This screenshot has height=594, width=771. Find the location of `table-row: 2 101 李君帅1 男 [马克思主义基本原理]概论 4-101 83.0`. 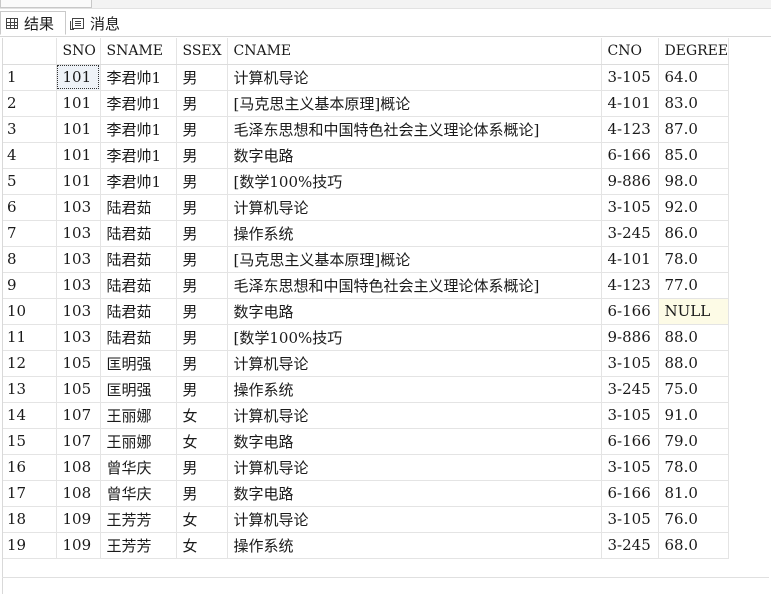

table-row: 2 101 李君帅1 男 [马克思主义基本原理]概论 4-101 83.0 is located at coordinates (366, 103).